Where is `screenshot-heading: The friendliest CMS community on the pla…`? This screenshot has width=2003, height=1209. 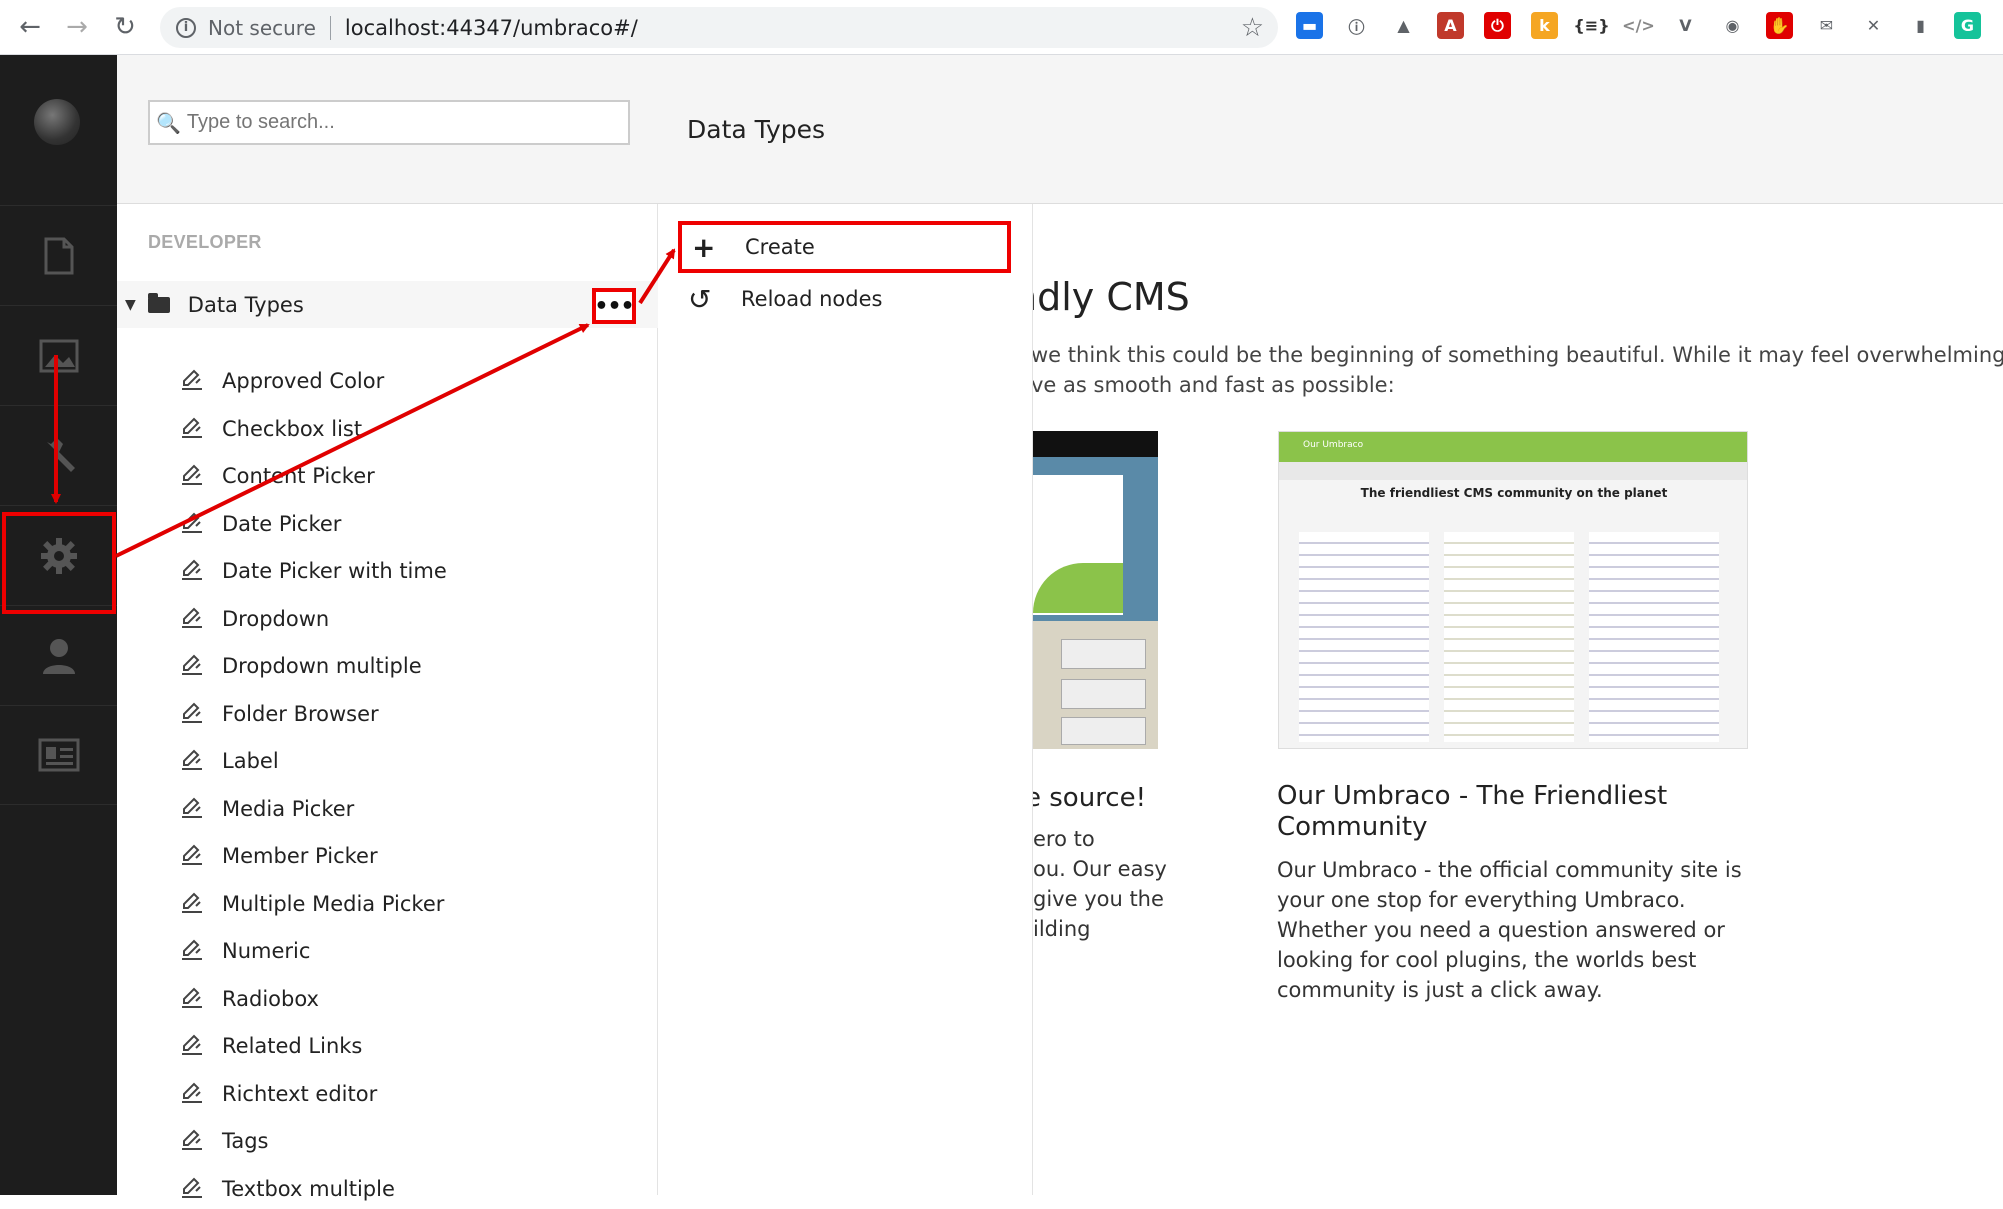
screenshot-heading: The friendliest CMS community on the pla… is located at coordinates (1514, 493).